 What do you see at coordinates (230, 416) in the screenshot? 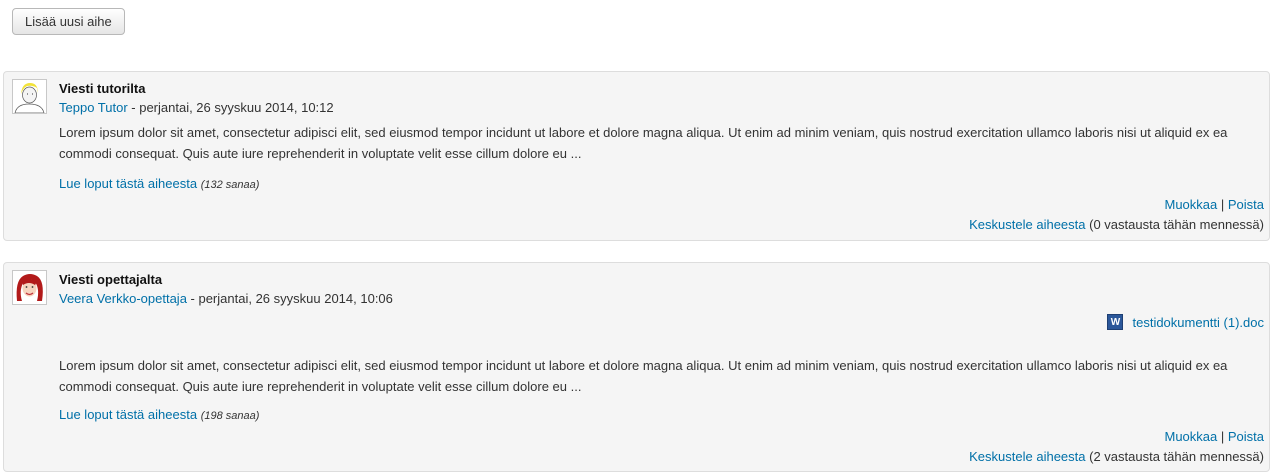
I see `word-count: (198 sanaa)` at bounding box center [230, 416].